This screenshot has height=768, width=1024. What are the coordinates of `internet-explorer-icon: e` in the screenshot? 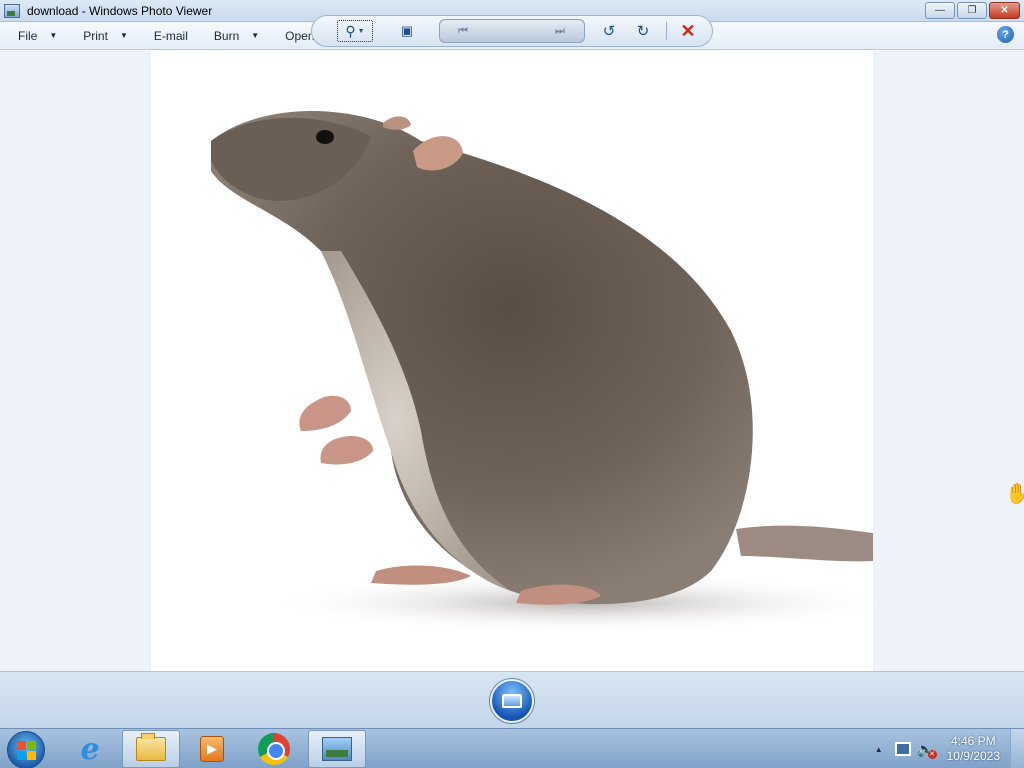 It's located at (90, 749).